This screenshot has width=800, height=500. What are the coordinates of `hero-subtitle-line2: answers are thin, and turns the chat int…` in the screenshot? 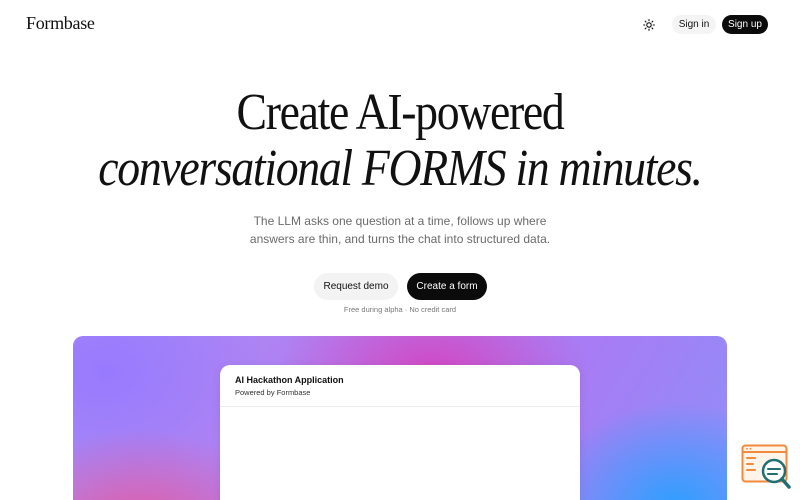 It's located at (400, 239).